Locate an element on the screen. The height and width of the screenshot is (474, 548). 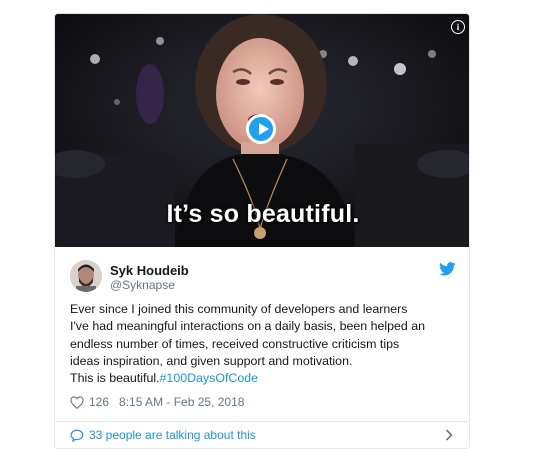
twitter-bird-icon is located at coordinates (447, 269).